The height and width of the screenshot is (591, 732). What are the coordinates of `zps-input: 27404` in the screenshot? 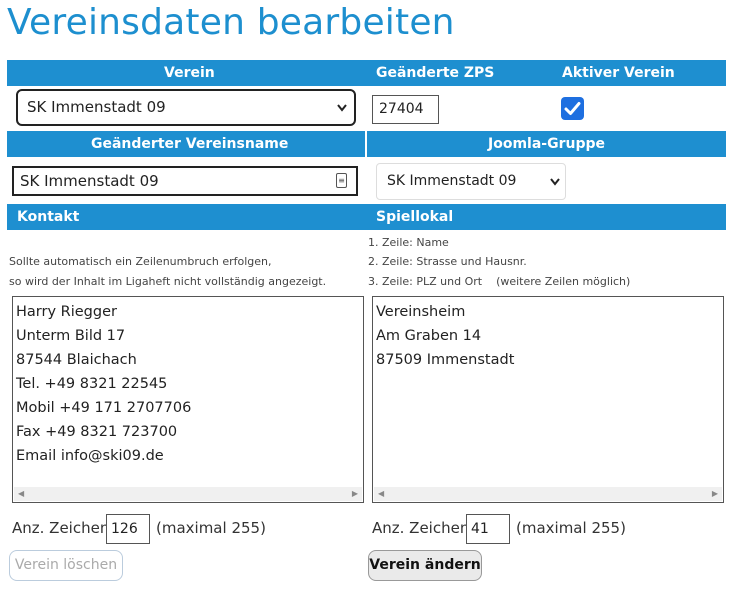 It's located at (405, 109).